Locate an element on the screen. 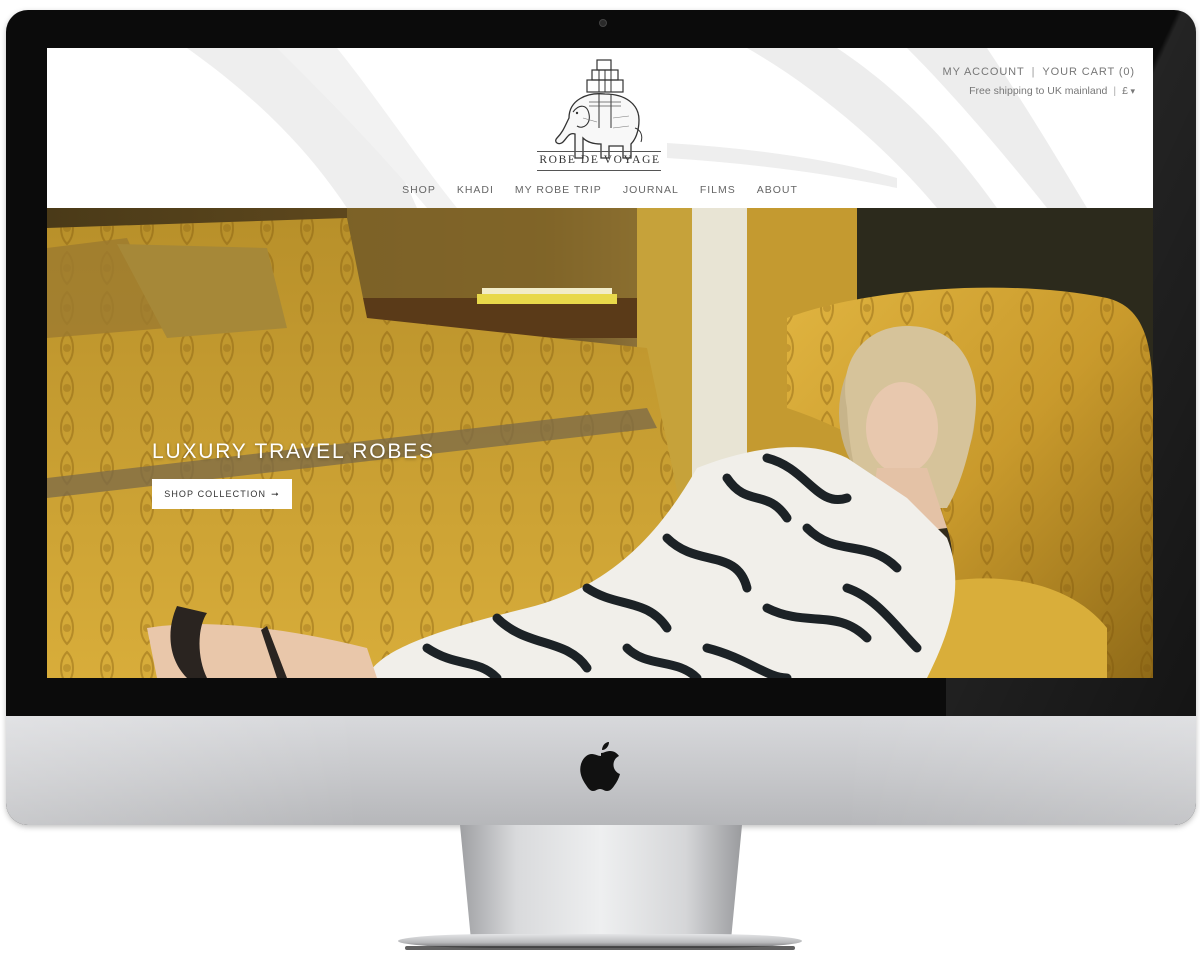 Image resolution: width=1200 pixels, height=957 pixels. cart-link: YOUR CART (0) is located at coordinates (1088, 72).